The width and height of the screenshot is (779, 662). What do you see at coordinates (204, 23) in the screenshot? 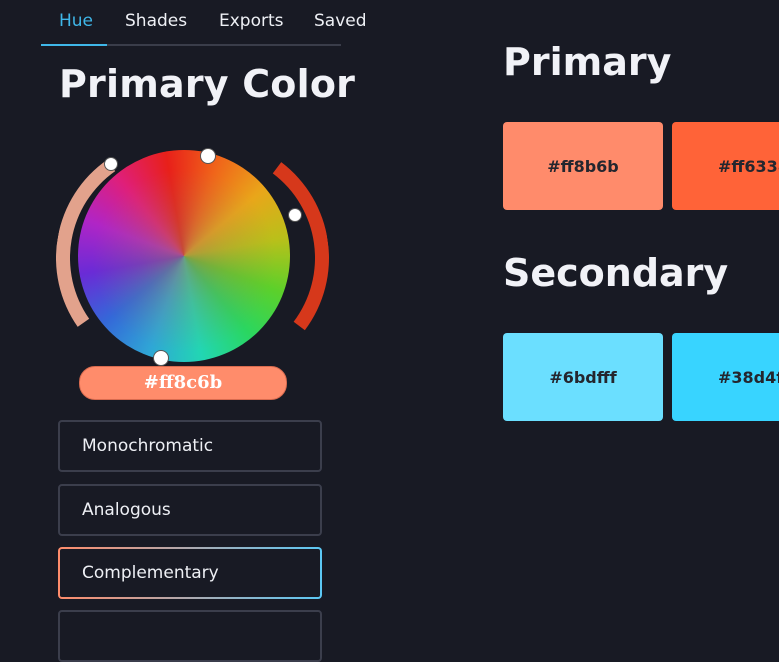
I see `tab-bar: Hue Shades Exports Saved` at bounding box center [204, 23].